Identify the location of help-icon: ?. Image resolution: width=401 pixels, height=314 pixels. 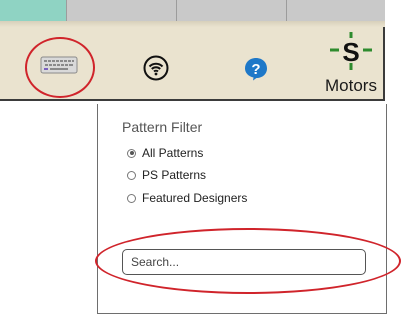
(256, 69).